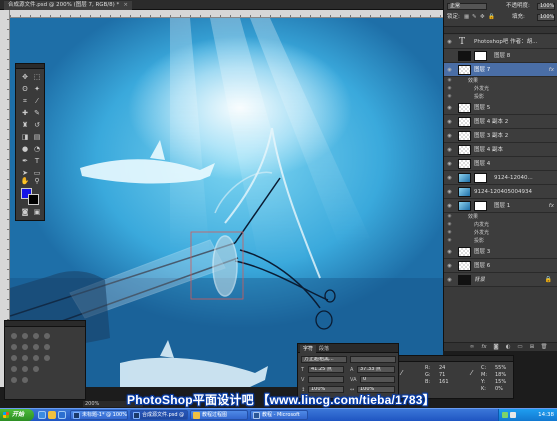 Image resolution: width=557 pixels, height=421 pixels. I want to click on leading-input: 37.33 点, so click(376, 369).